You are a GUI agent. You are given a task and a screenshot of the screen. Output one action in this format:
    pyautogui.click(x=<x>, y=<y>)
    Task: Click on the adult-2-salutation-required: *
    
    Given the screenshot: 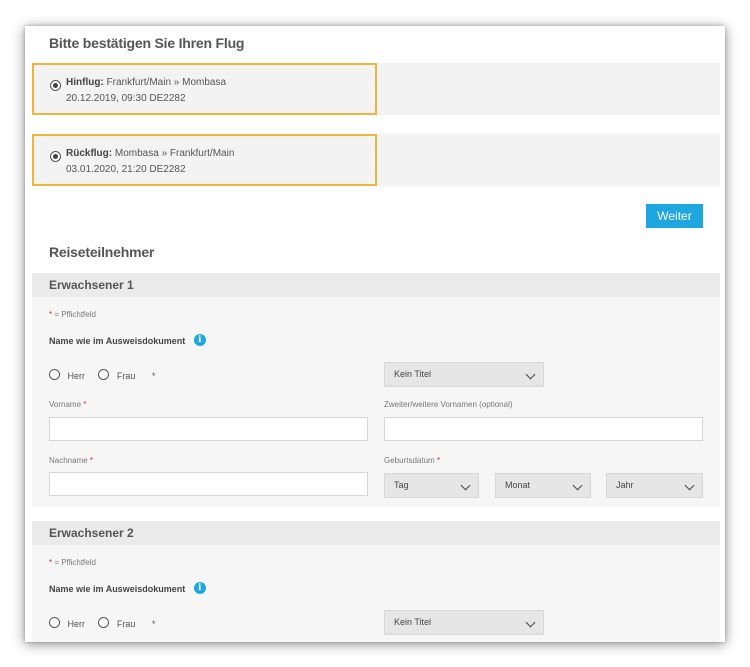 What is the action you would take?
    pyautogui.click(x=153, y=624)
    